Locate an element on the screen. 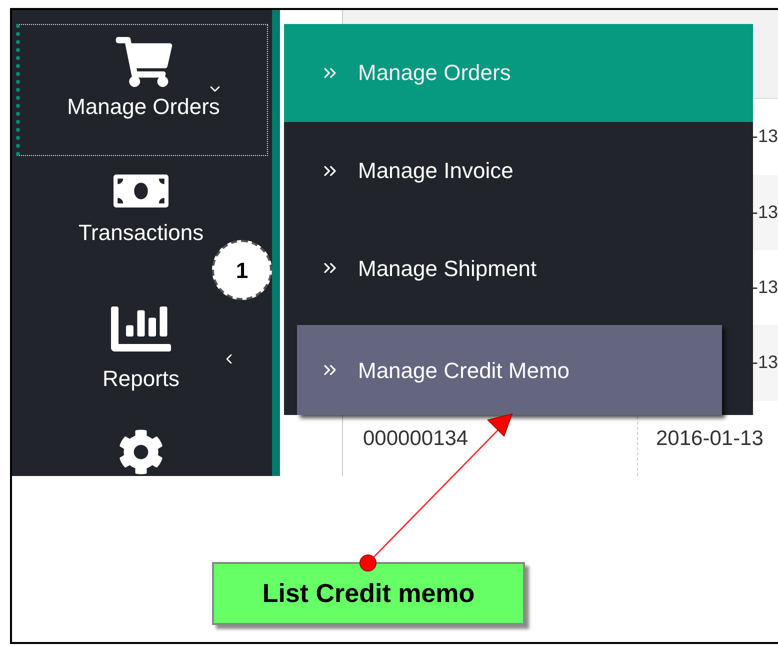 Image resolution: width=778 pixels, height=646 pixels. sidebar-item: Transactions is located at coordinates (113, 221).